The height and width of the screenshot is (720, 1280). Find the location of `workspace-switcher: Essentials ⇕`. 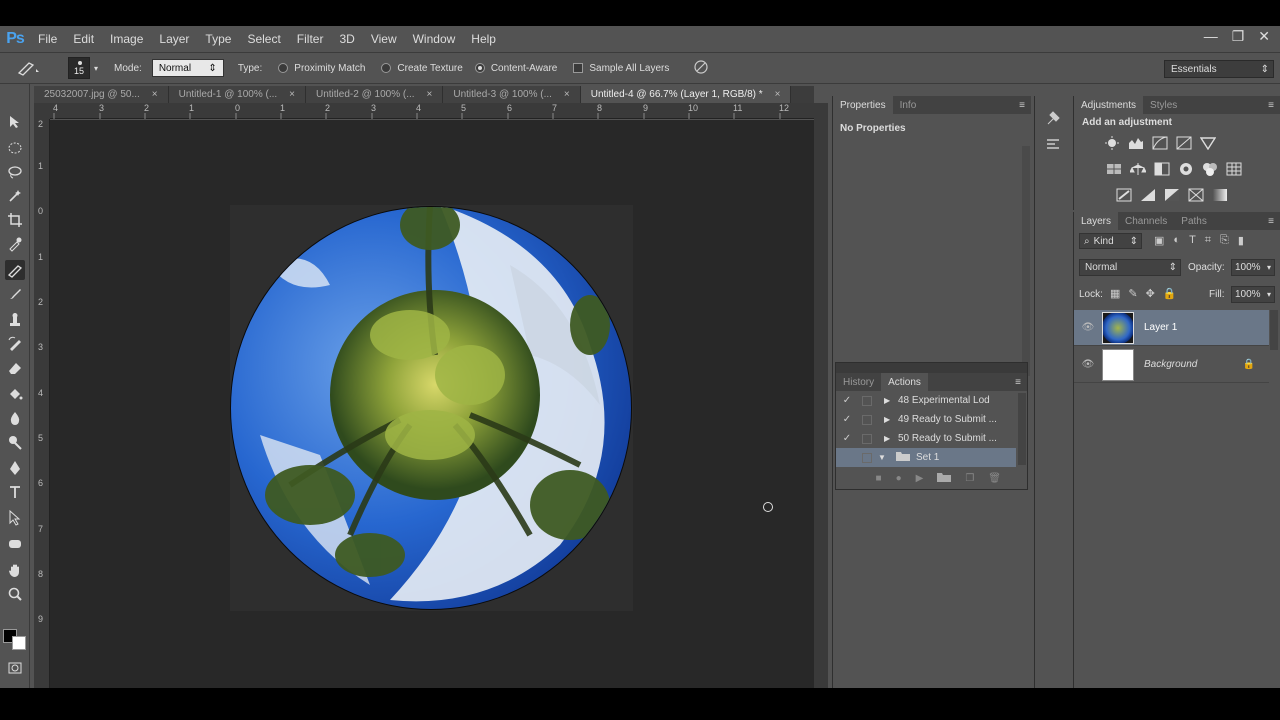

workspace-switcher: Essentials ⇕ is located at coordinates (1219, 69).